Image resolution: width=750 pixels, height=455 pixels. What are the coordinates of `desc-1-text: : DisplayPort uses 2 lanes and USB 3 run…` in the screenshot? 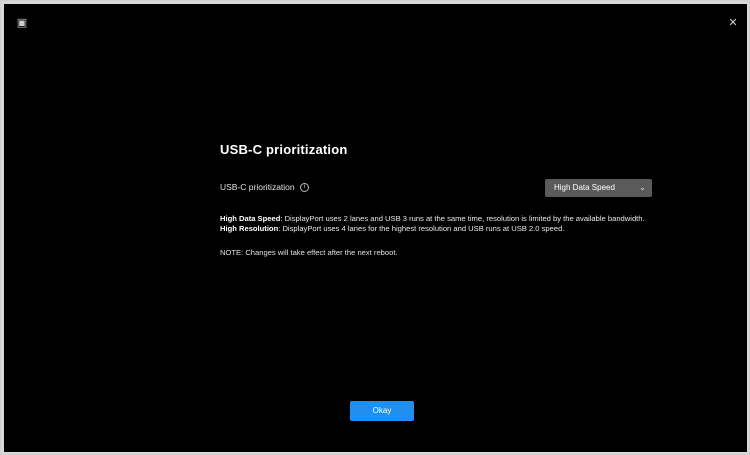 It's located at (462, 218).